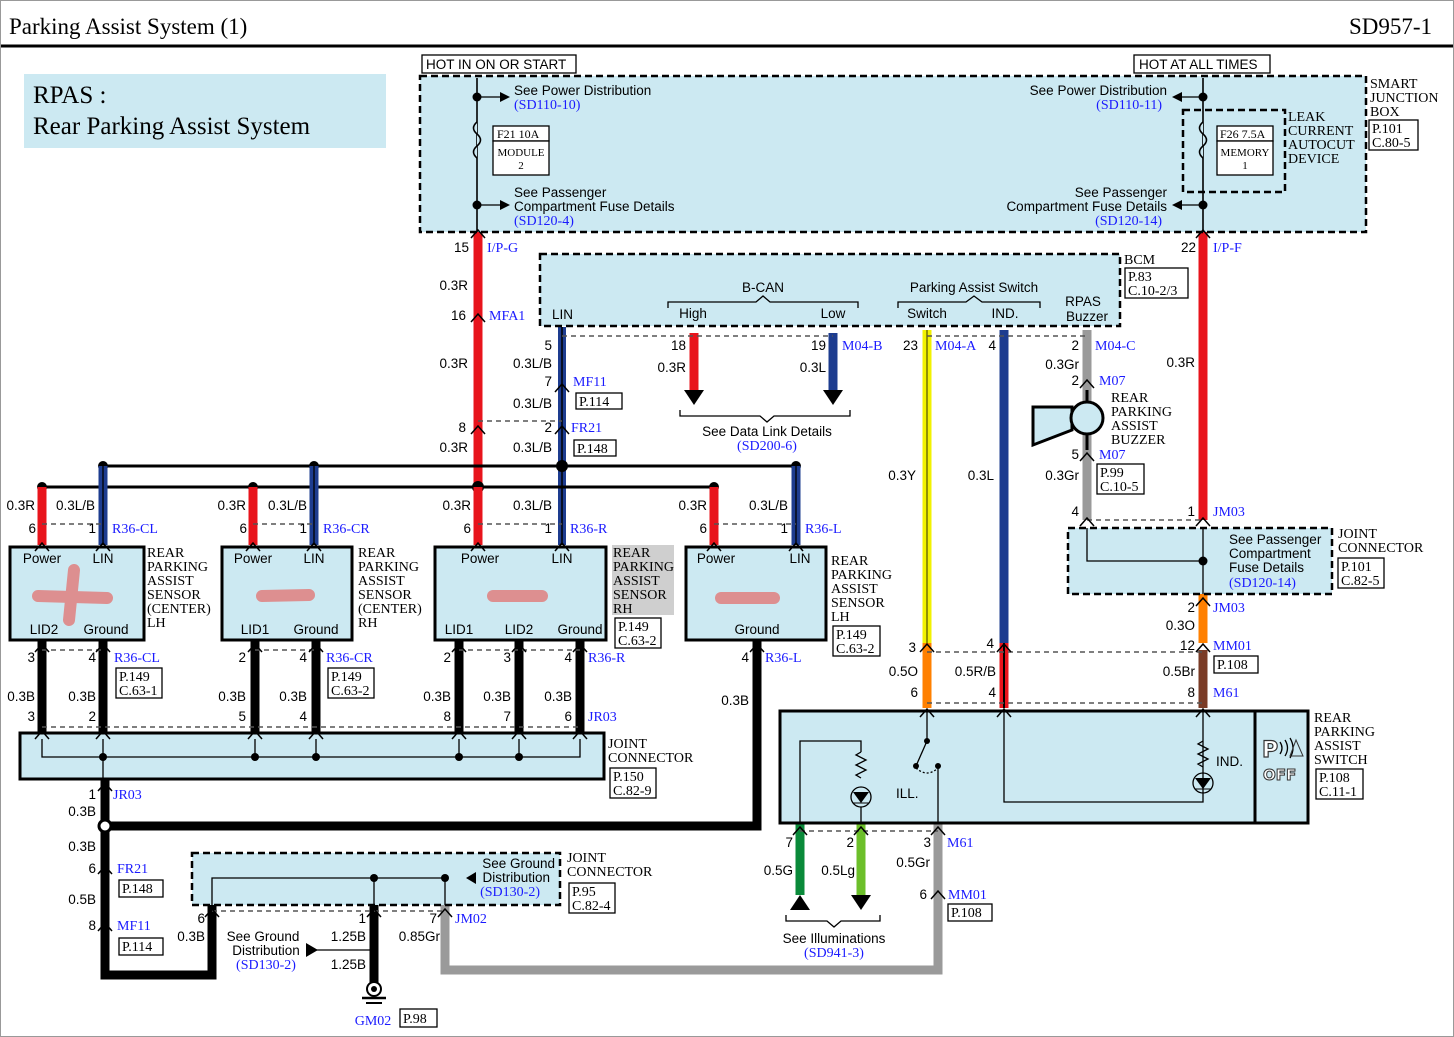  What do you see at coordinates (497, 696) in the screenshot?
I see `svg-text: 0.3B` at bounding box center [497, 696].